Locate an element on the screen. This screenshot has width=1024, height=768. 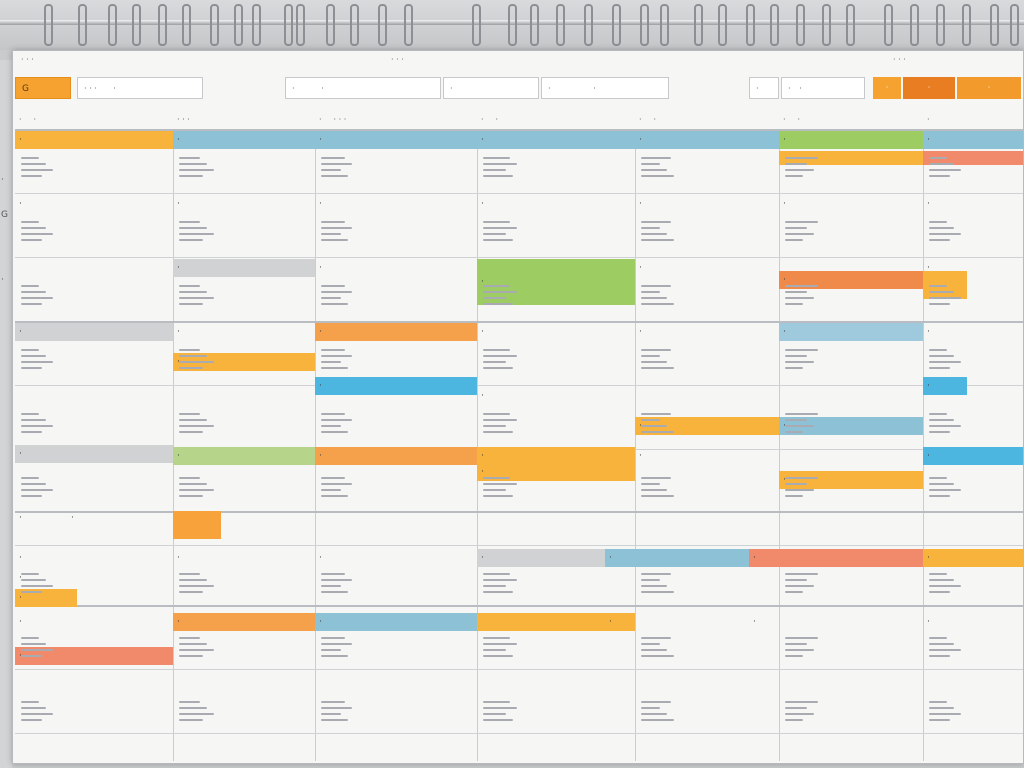
toolbar-button-3: · is located at coordinates (989, 88).